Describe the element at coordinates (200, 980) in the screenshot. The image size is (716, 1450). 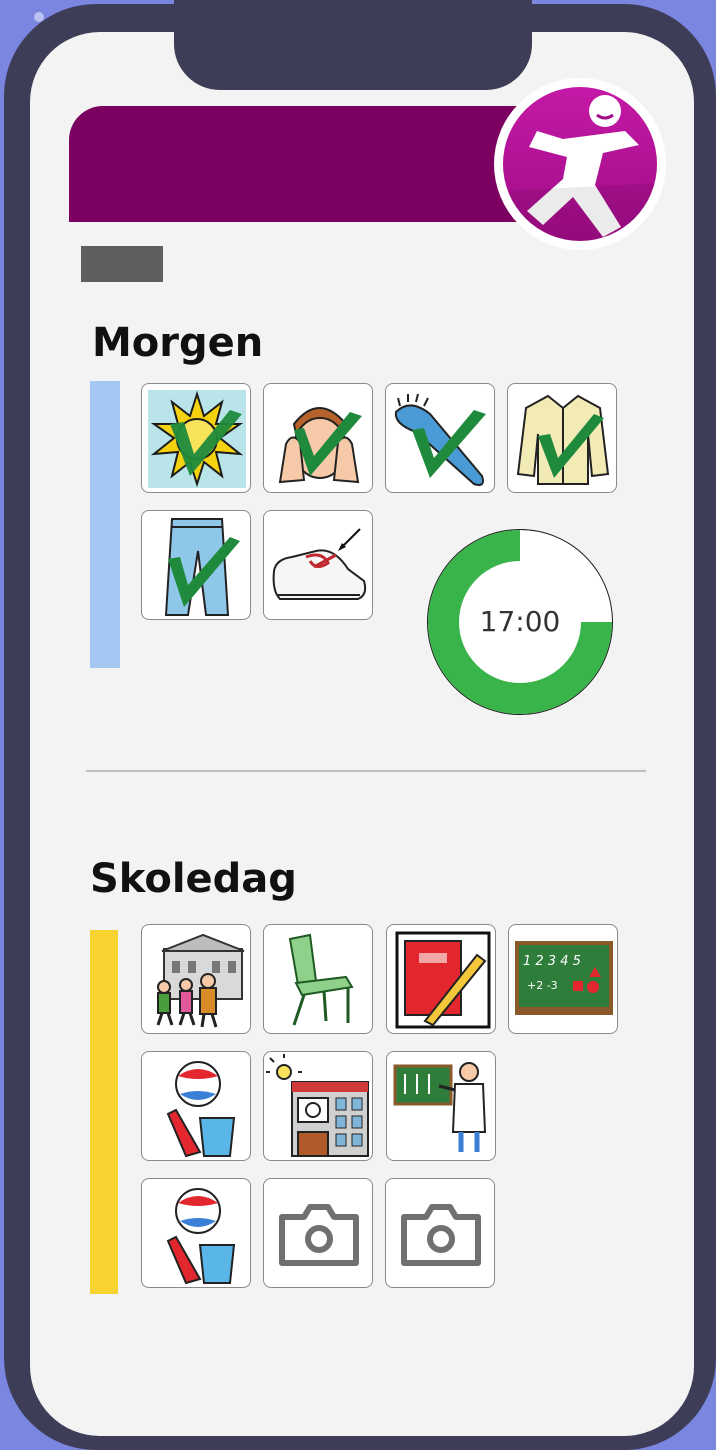
I see `going-to-school-icon` at that location.